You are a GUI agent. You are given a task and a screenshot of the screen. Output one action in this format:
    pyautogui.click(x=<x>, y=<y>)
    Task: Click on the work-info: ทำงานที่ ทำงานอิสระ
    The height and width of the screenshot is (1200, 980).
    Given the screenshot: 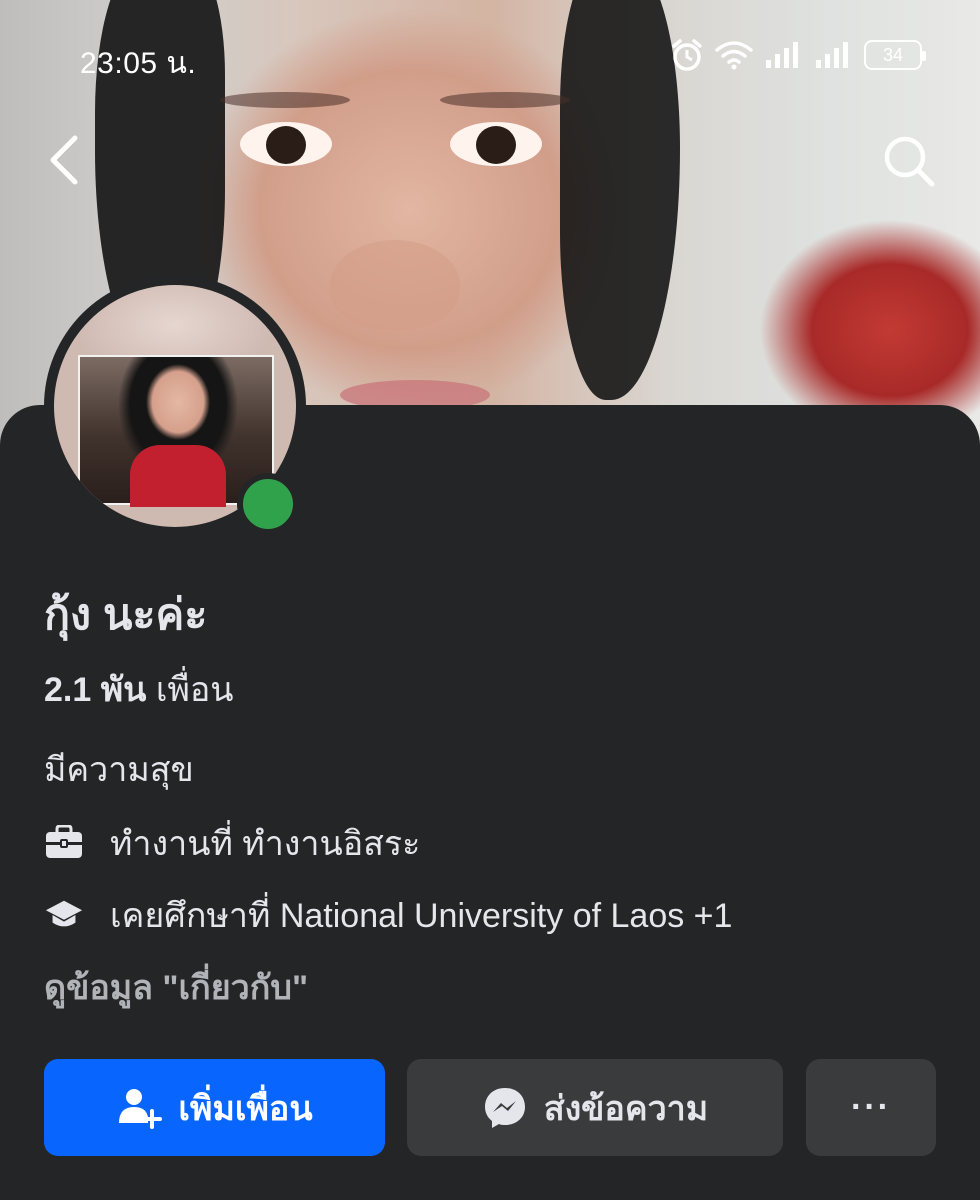 What is the action you would take?
    pyautogui.click(x=232, y=843)
    